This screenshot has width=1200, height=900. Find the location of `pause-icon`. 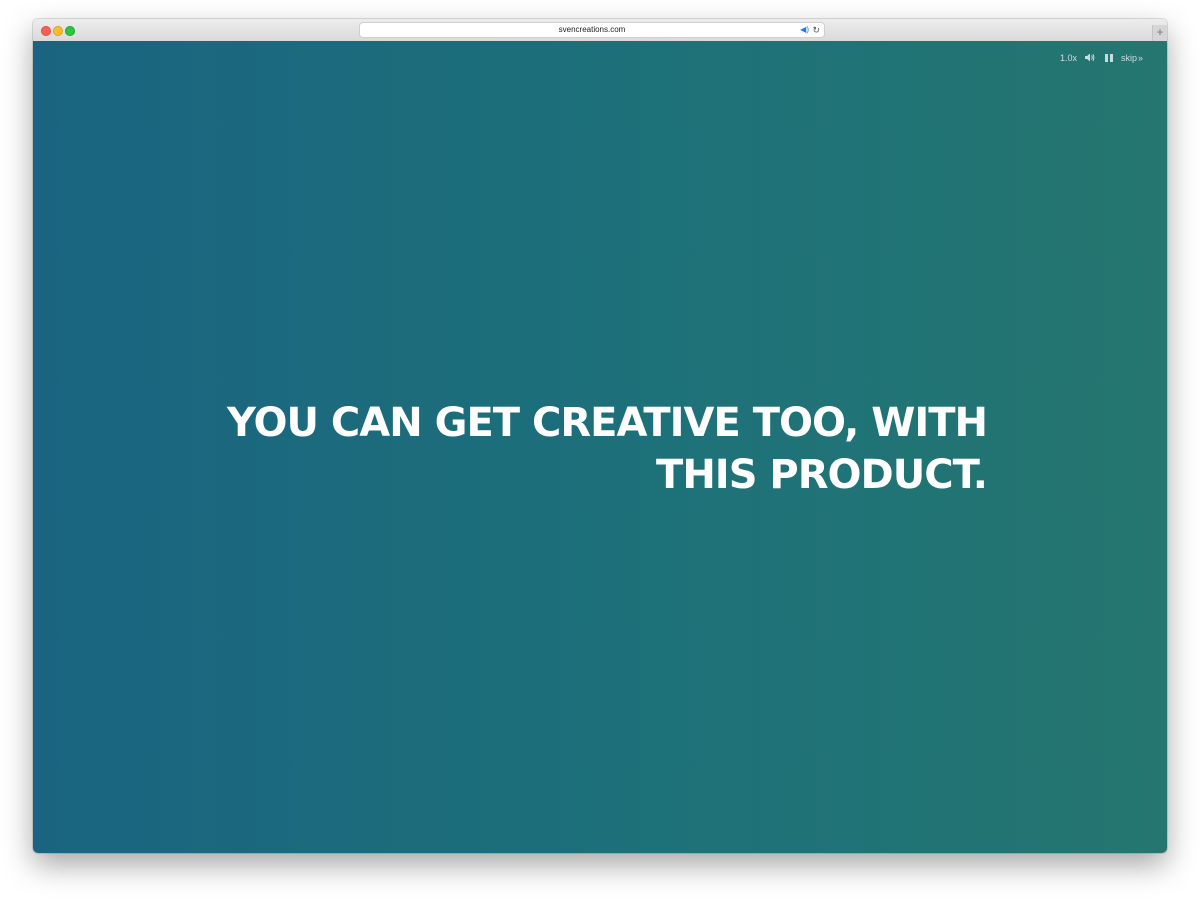

pause-icon is located at coordinates (1108, 58).